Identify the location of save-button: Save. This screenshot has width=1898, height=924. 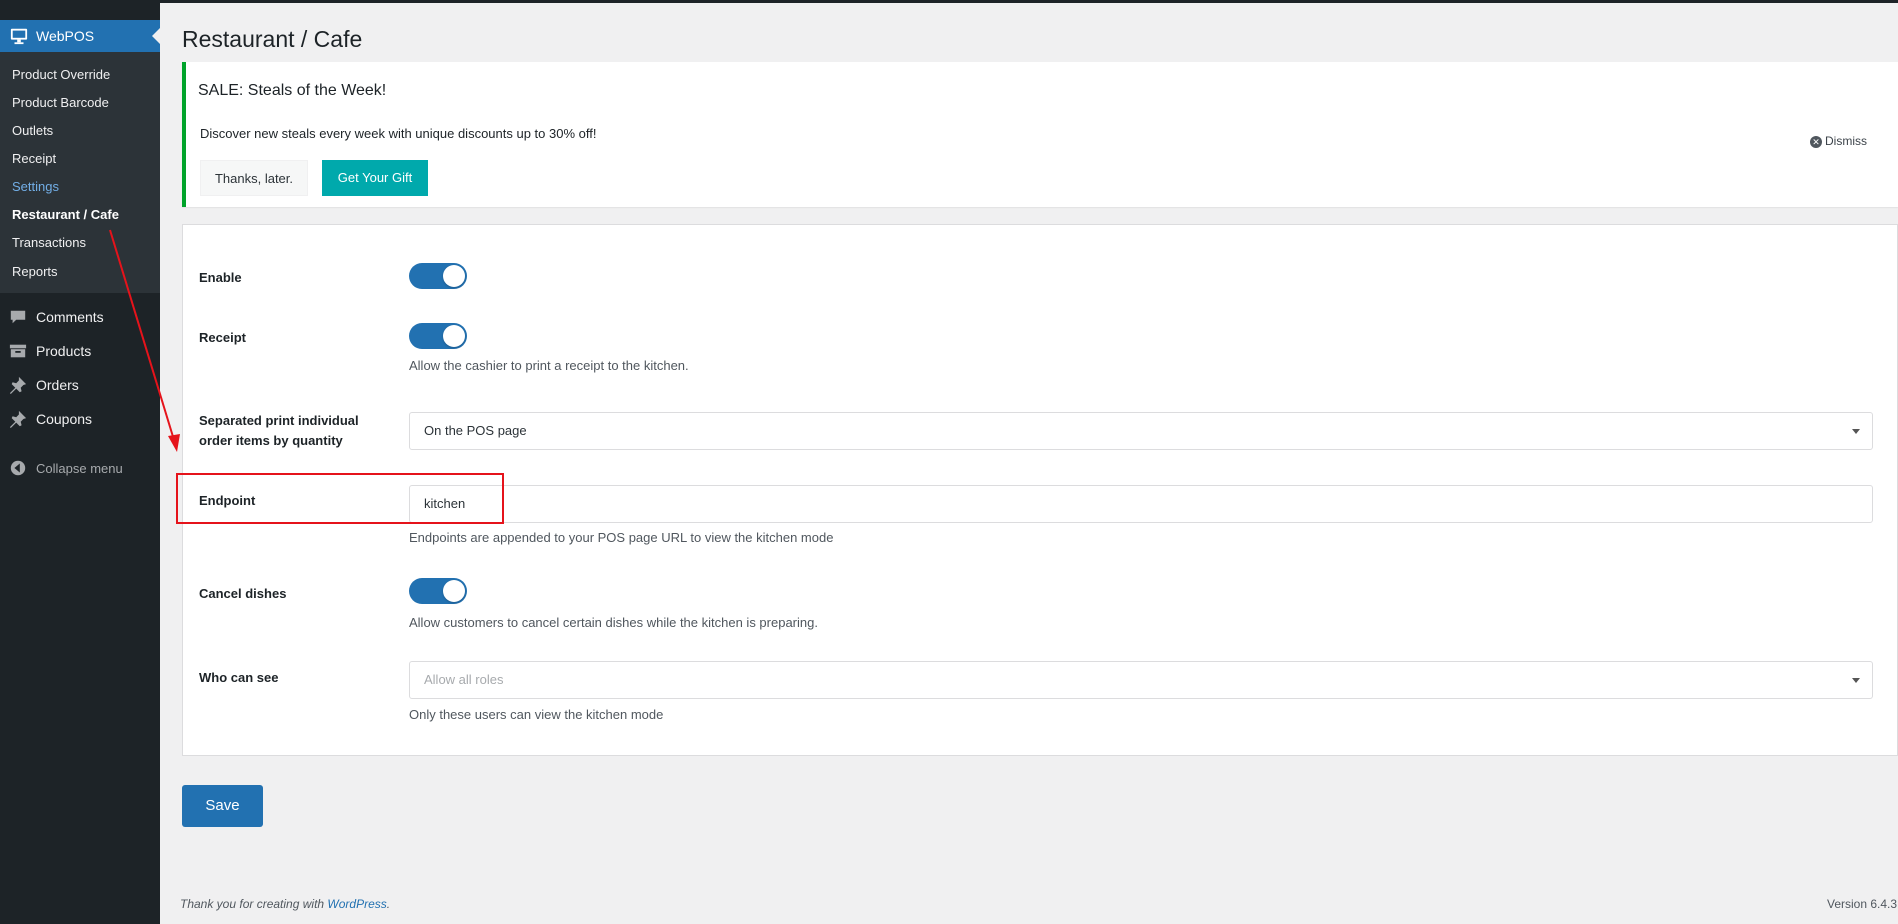
(222, 806).